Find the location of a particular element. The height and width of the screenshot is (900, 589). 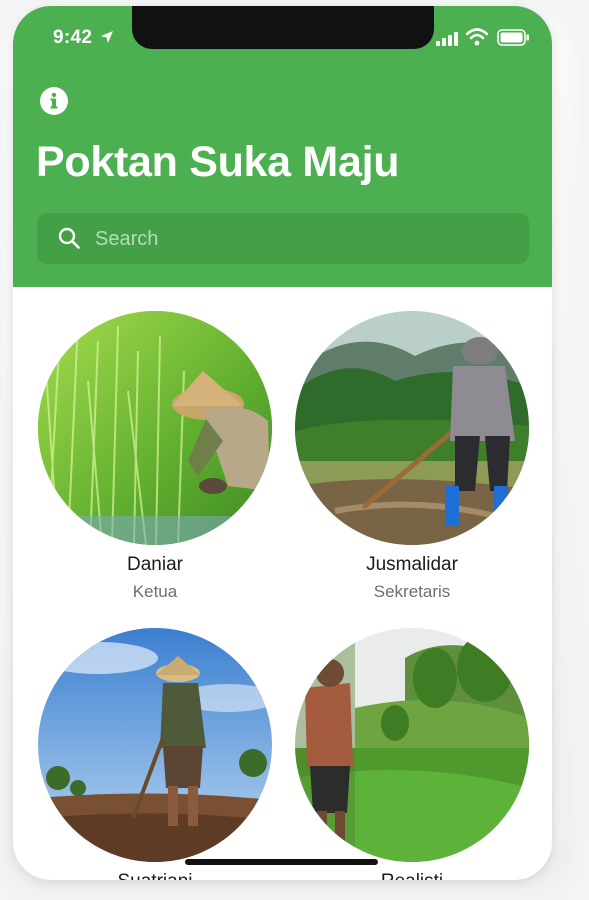

info-icon is located at coordinates (54, 101).